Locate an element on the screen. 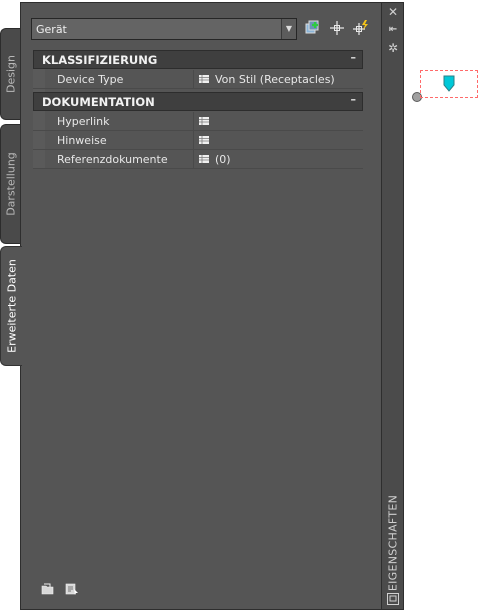 The image size is (496, 615). folder-open-icon is located at coordinates (48, 589).